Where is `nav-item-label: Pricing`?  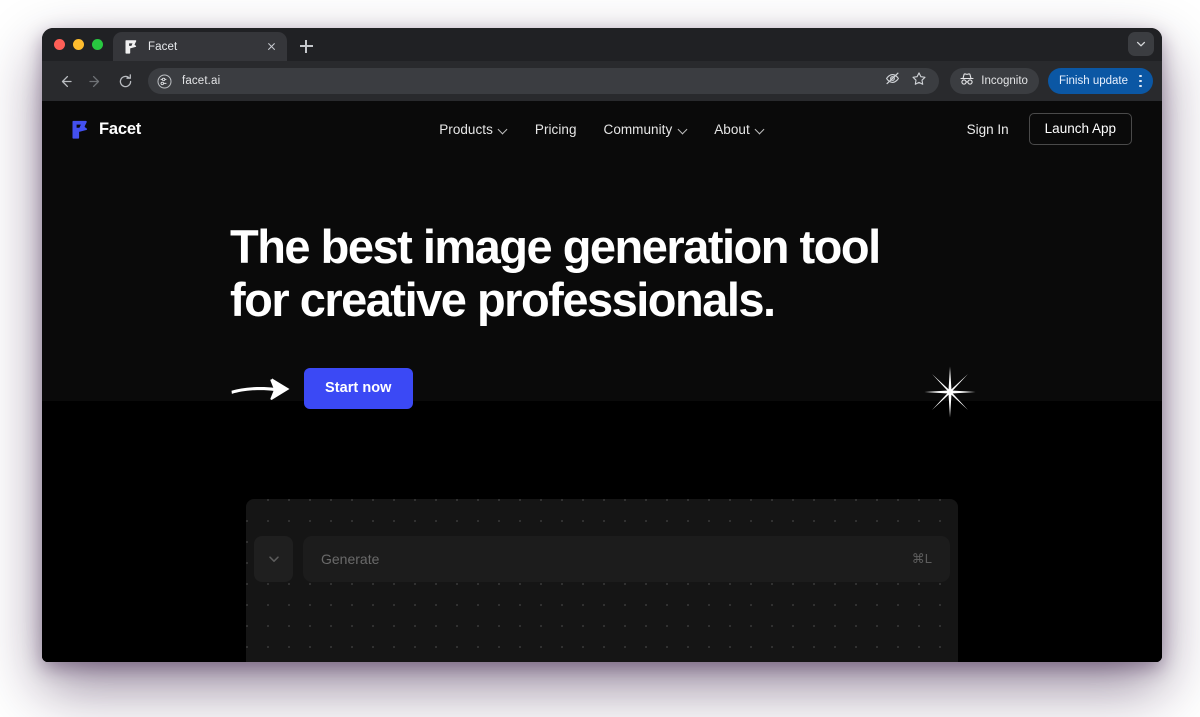
nav-item-label: Pricing is located at coordinates (555, 129).